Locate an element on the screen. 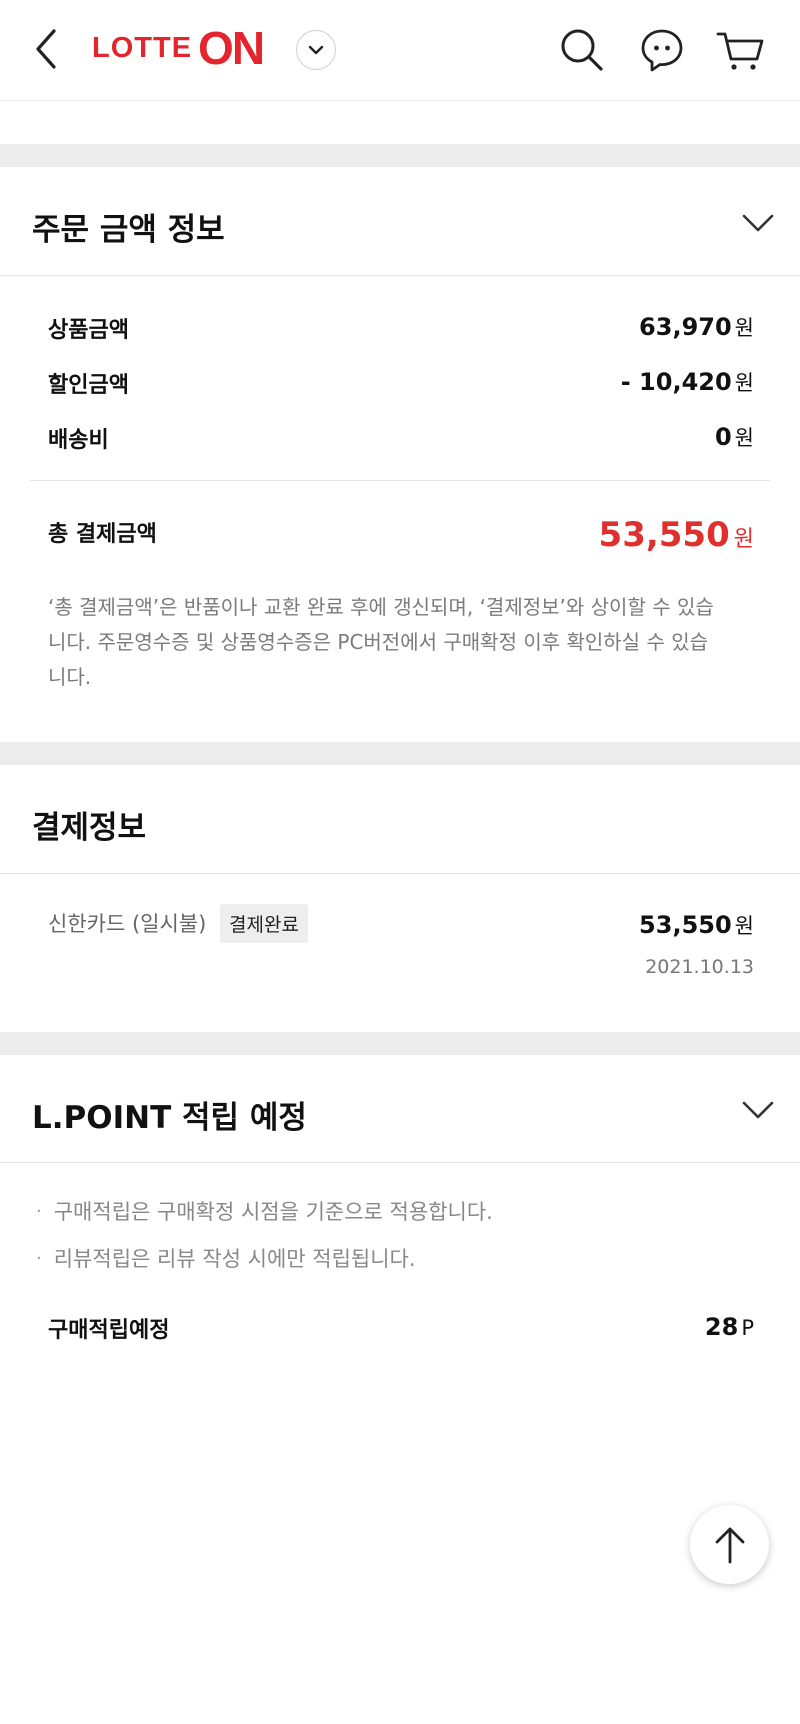 Image resolution: width=800 pixels, height=1724 pixels. points-unit: P is located at coordinates (747, 1328).